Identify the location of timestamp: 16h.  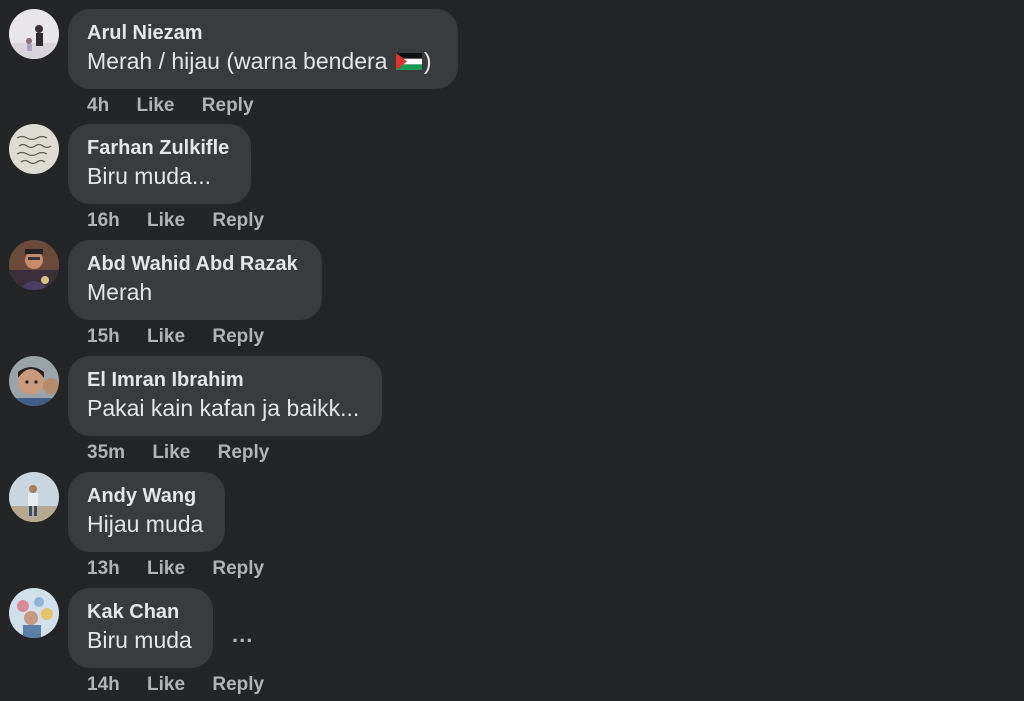
(103, 220).